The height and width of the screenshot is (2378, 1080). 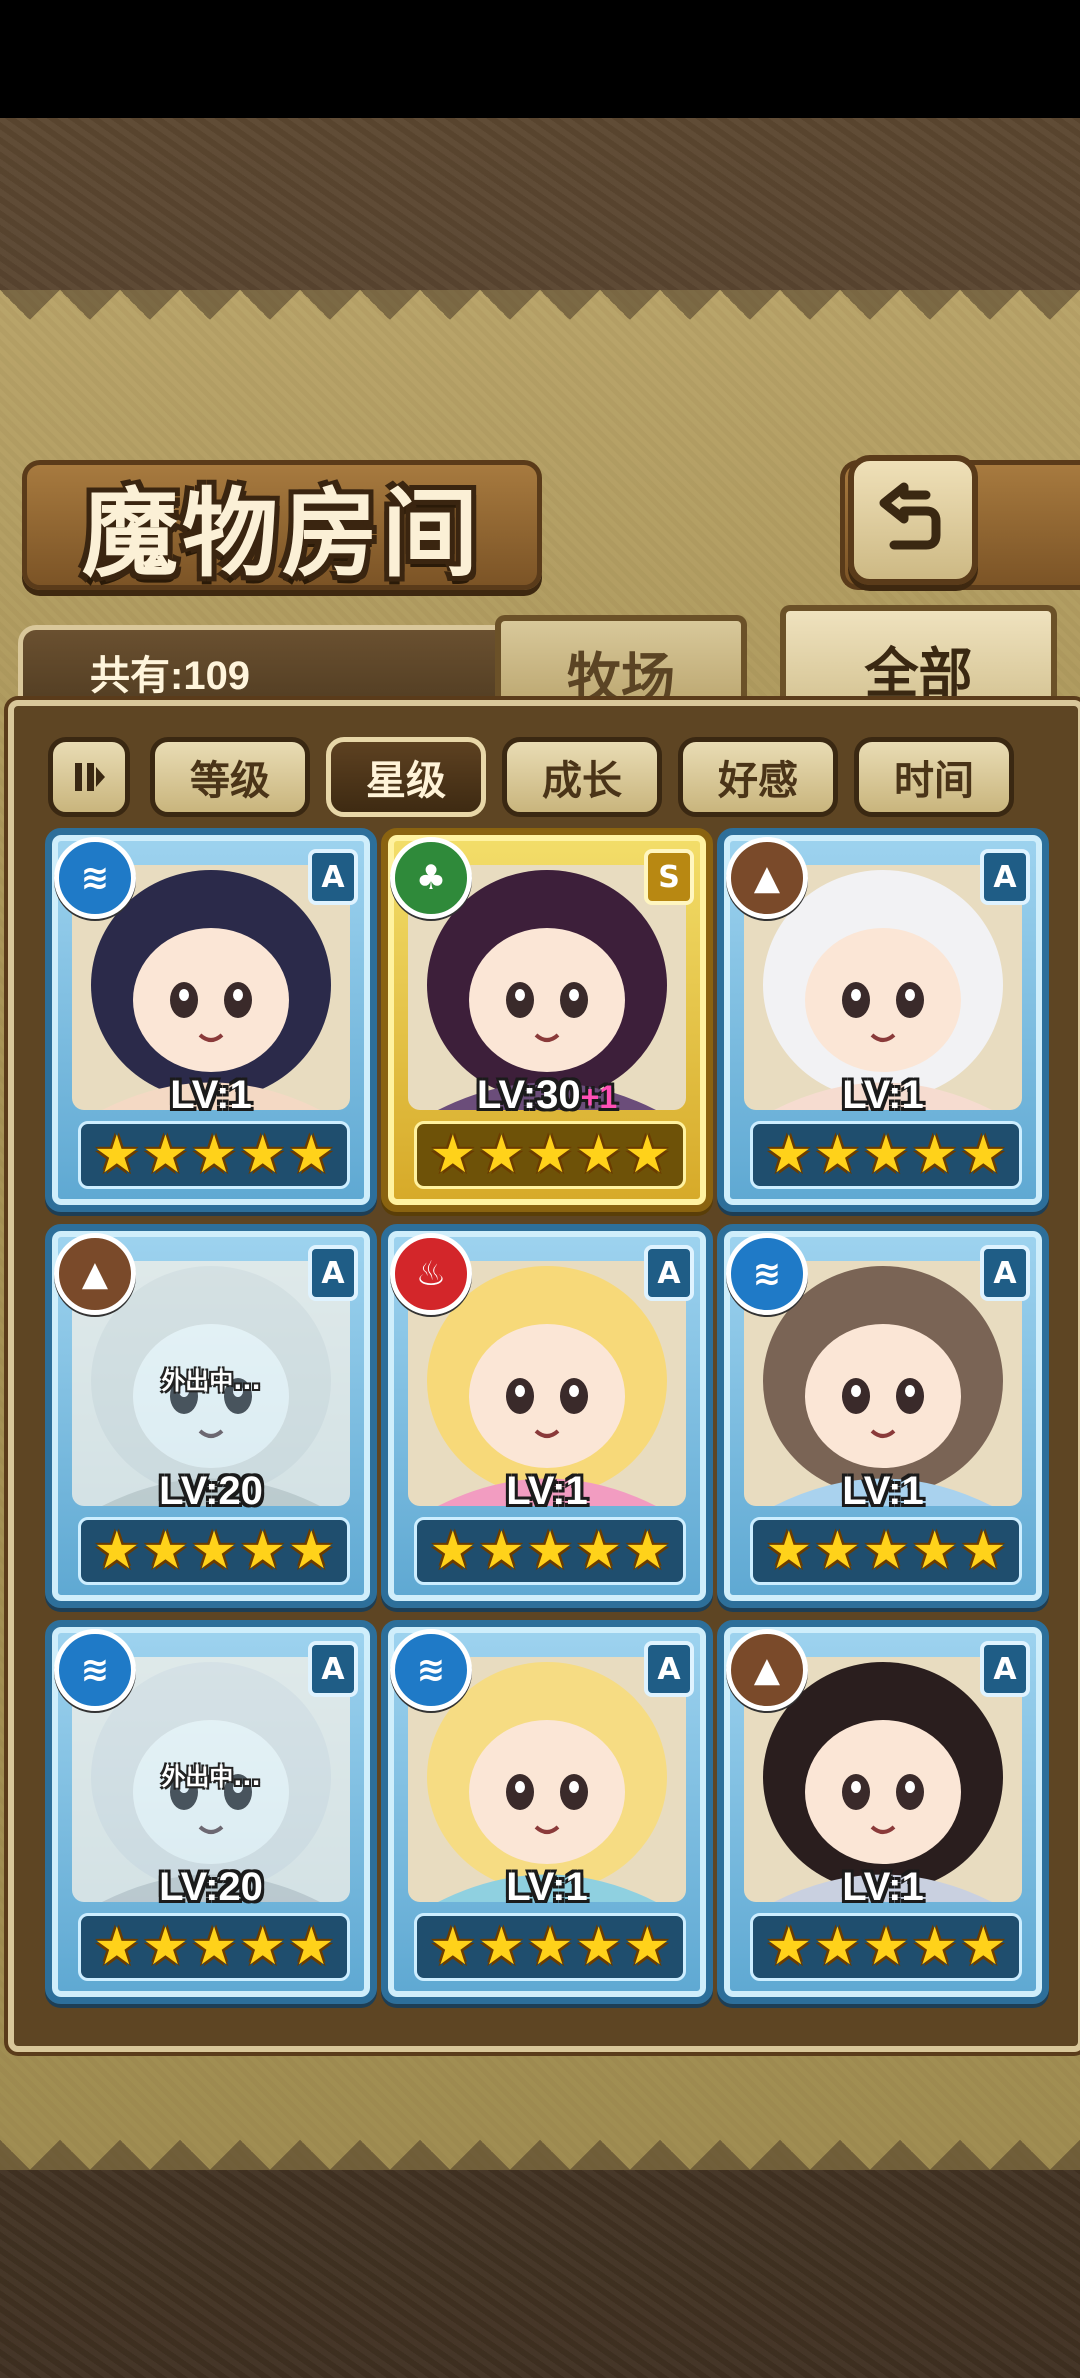 I want to click on filter-growth: 成长, so click(x=582, y=777).